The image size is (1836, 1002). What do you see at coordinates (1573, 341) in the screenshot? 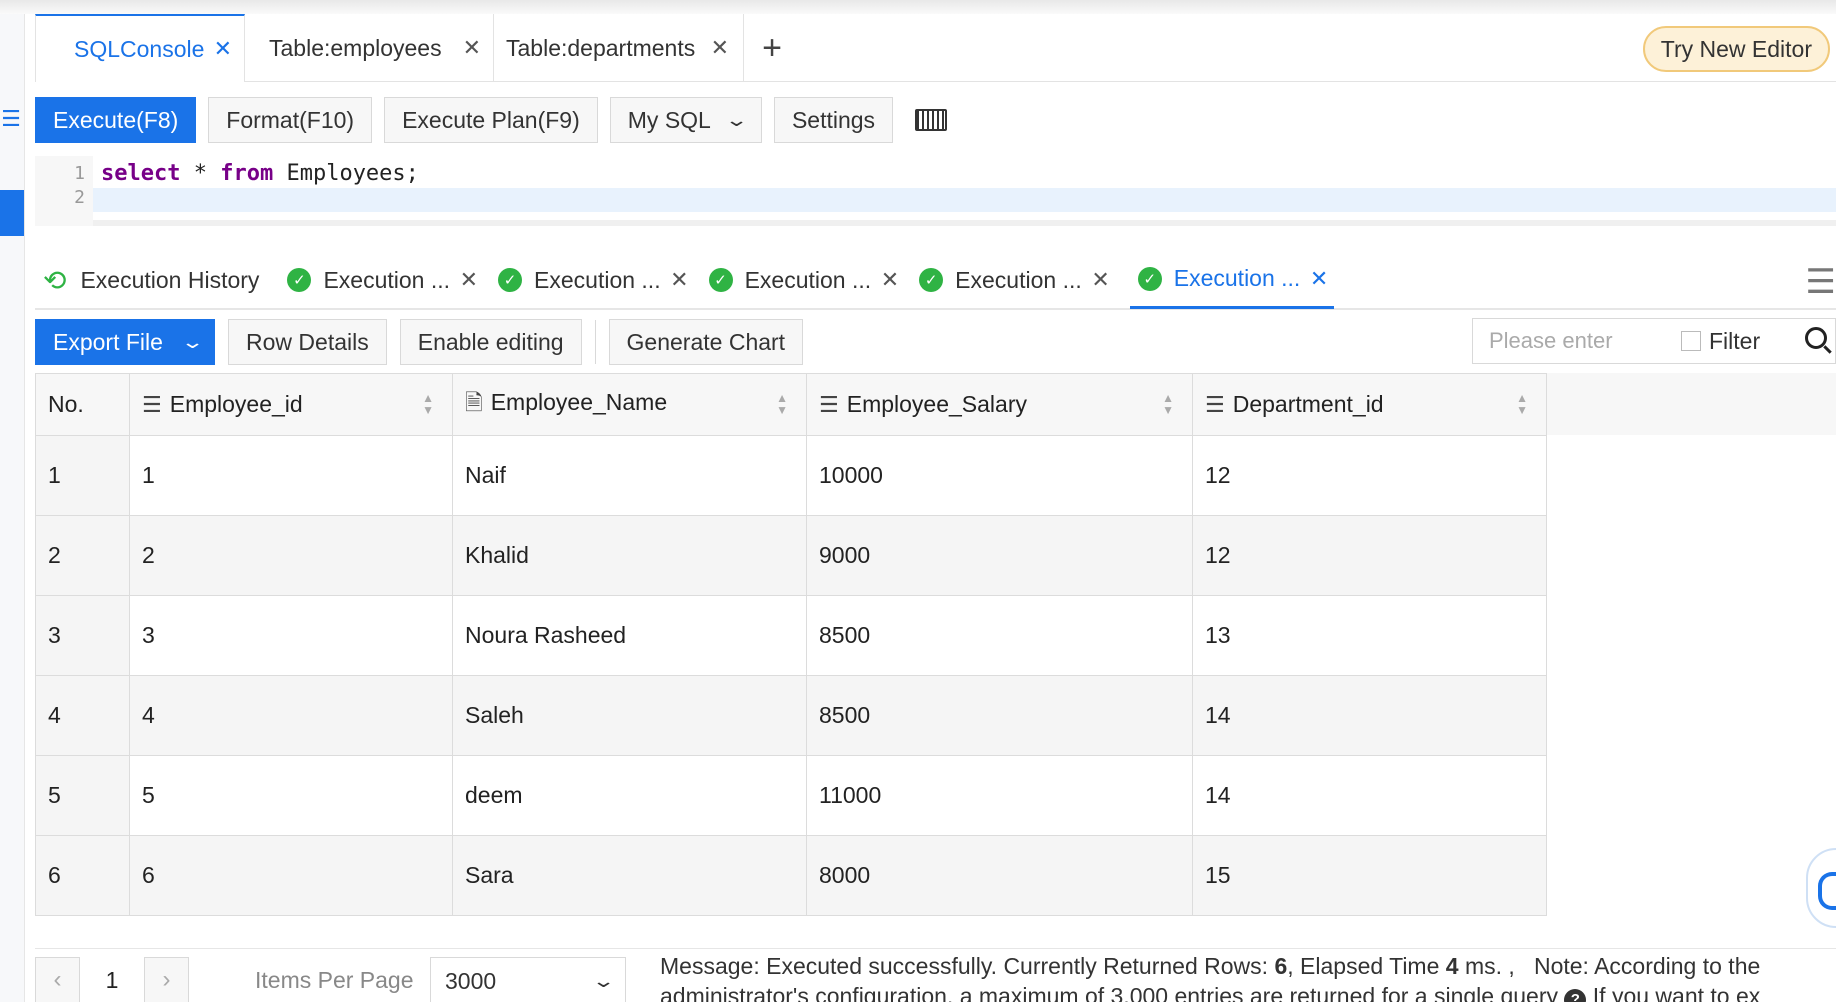
I see `search-input` at bounding box center [1573, 341].